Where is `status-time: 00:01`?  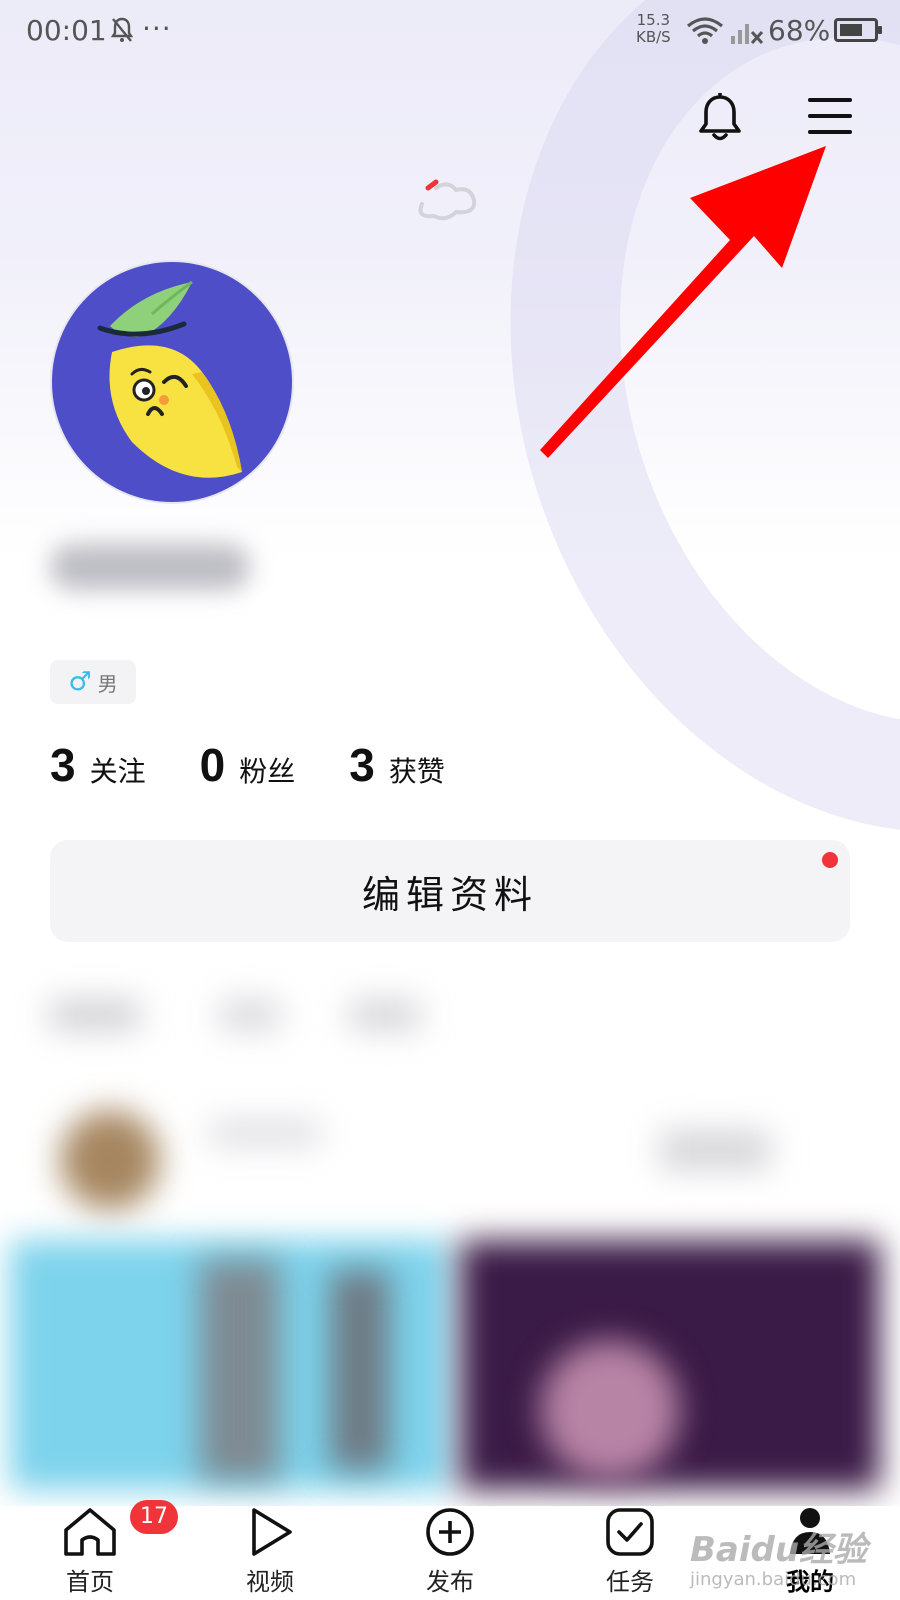
status-time: 00:01 is located at coordinates (66, 30).